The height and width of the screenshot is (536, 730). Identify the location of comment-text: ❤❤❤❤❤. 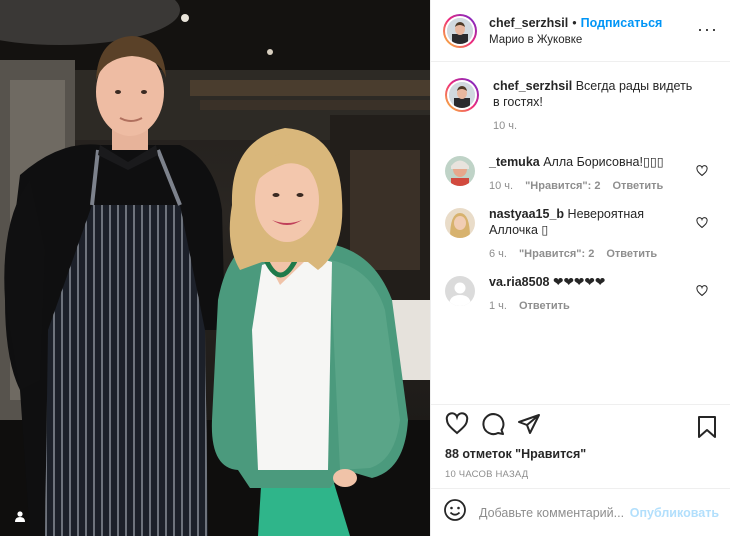
(579, 282).